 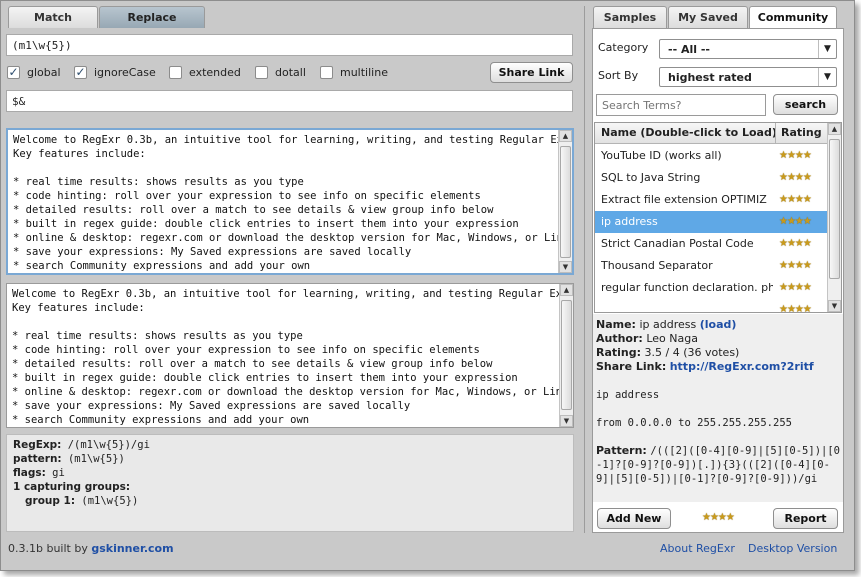 I want to click on regexp-value: /(m1\w{5})/gi, so click(x=108, y=445).